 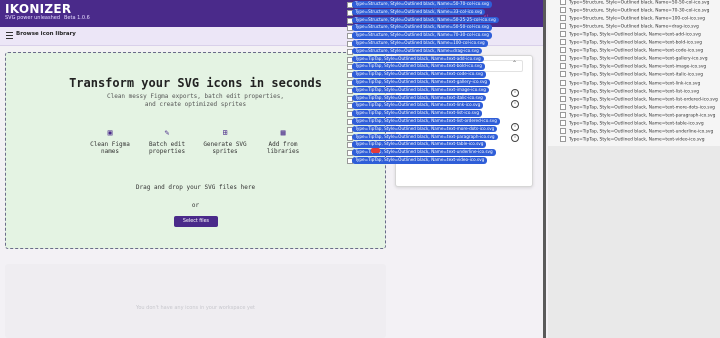 I want to click on pencil-icon: ✎, so click(x=167, y=132).